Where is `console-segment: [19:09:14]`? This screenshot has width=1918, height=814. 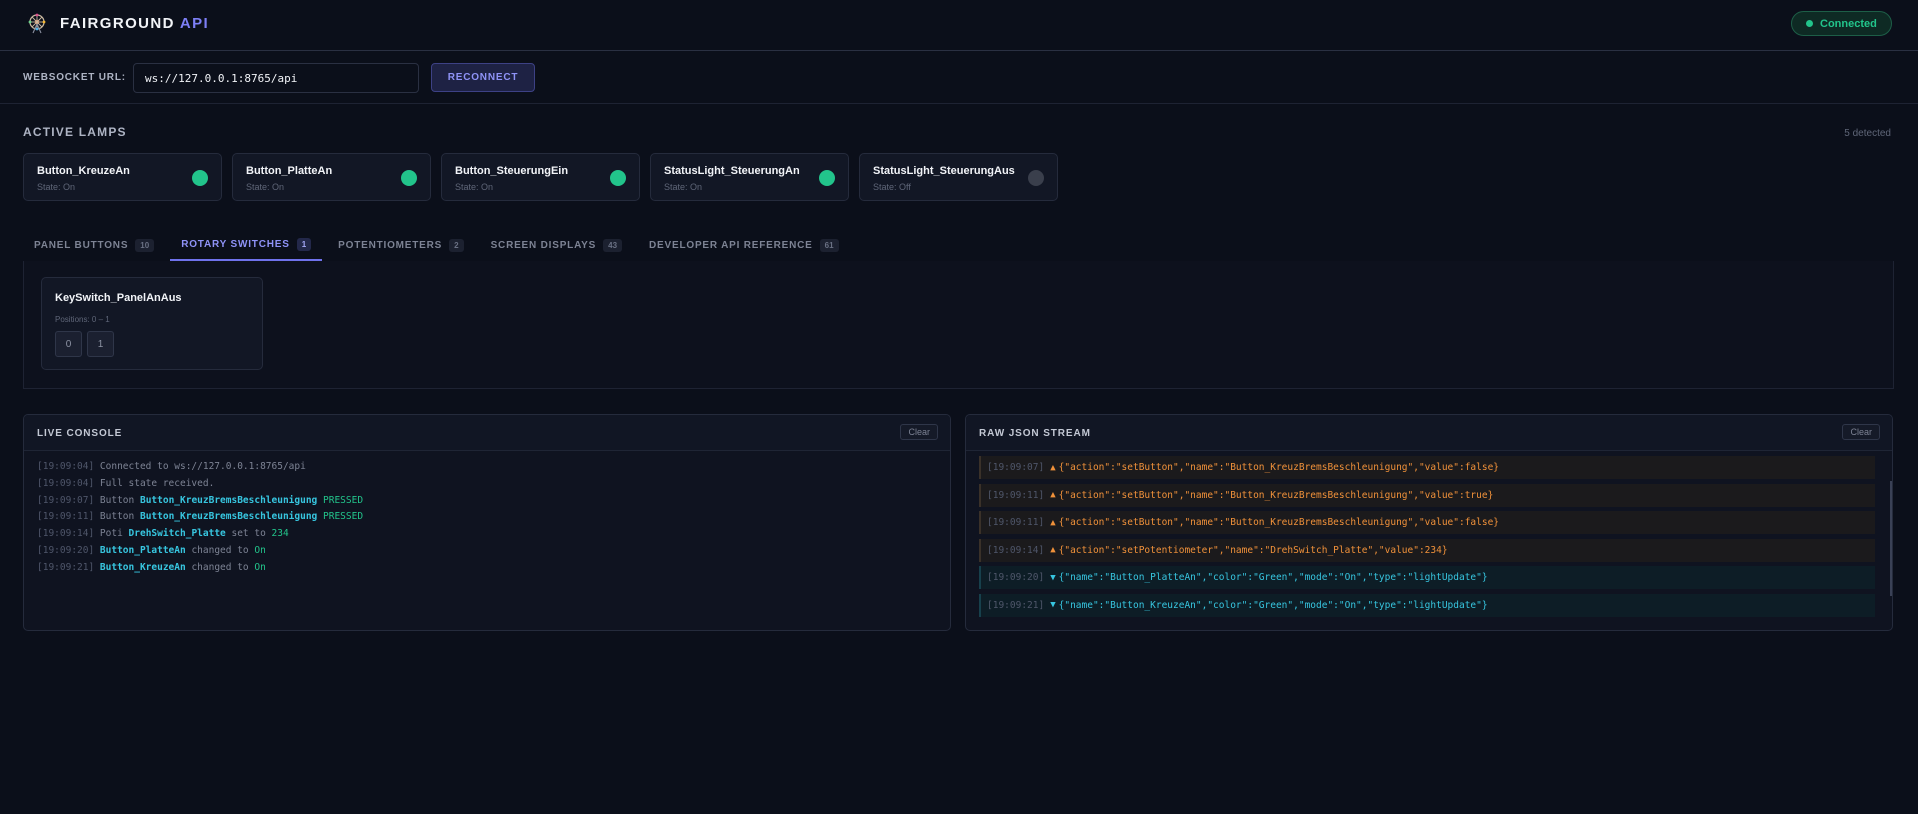 console-segment: [19:09:14] is located at coordinates (68, 534).